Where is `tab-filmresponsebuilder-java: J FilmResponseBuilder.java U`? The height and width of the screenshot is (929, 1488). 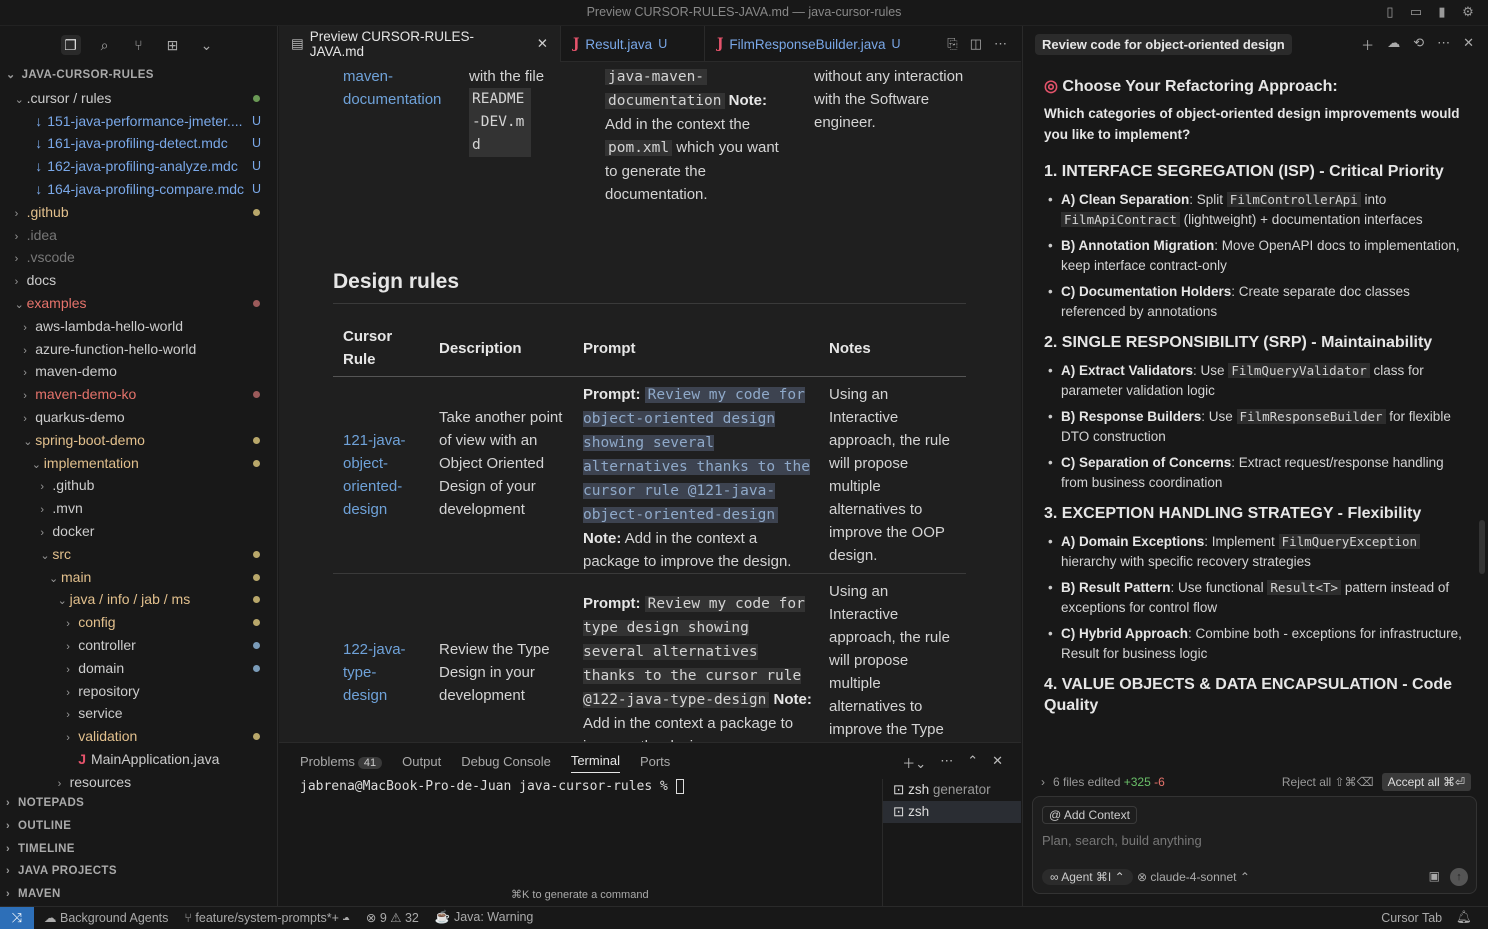
tab-filmresponsebuilder-java: J FilmResponseBuilder.java U is located at coordinates (816, 44).